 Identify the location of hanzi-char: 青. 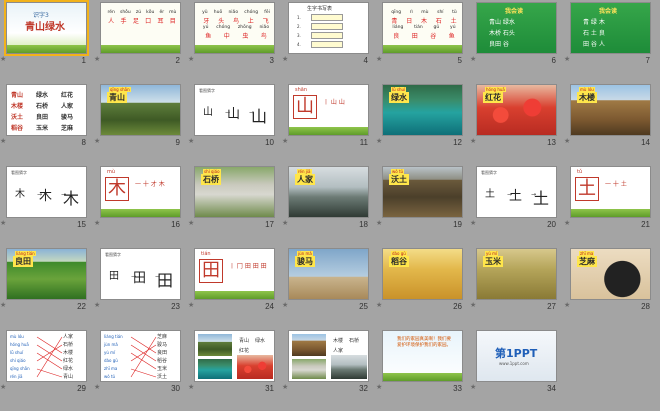
(394, 21).